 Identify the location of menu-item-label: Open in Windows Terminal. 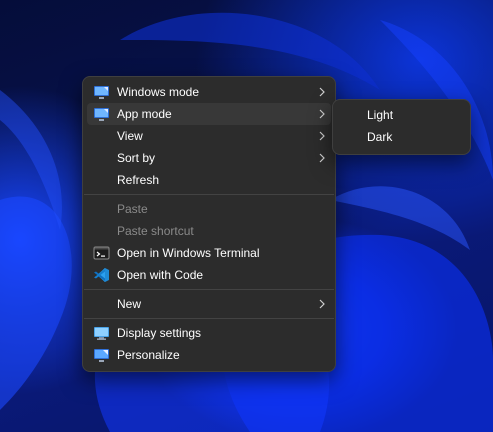
(188, 253).